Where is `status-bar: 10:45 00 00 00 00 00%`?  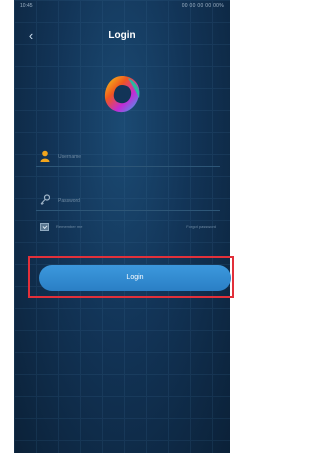 status-bar: 10:45 00 00 00 00 00% is located at coordinates (122, 7).